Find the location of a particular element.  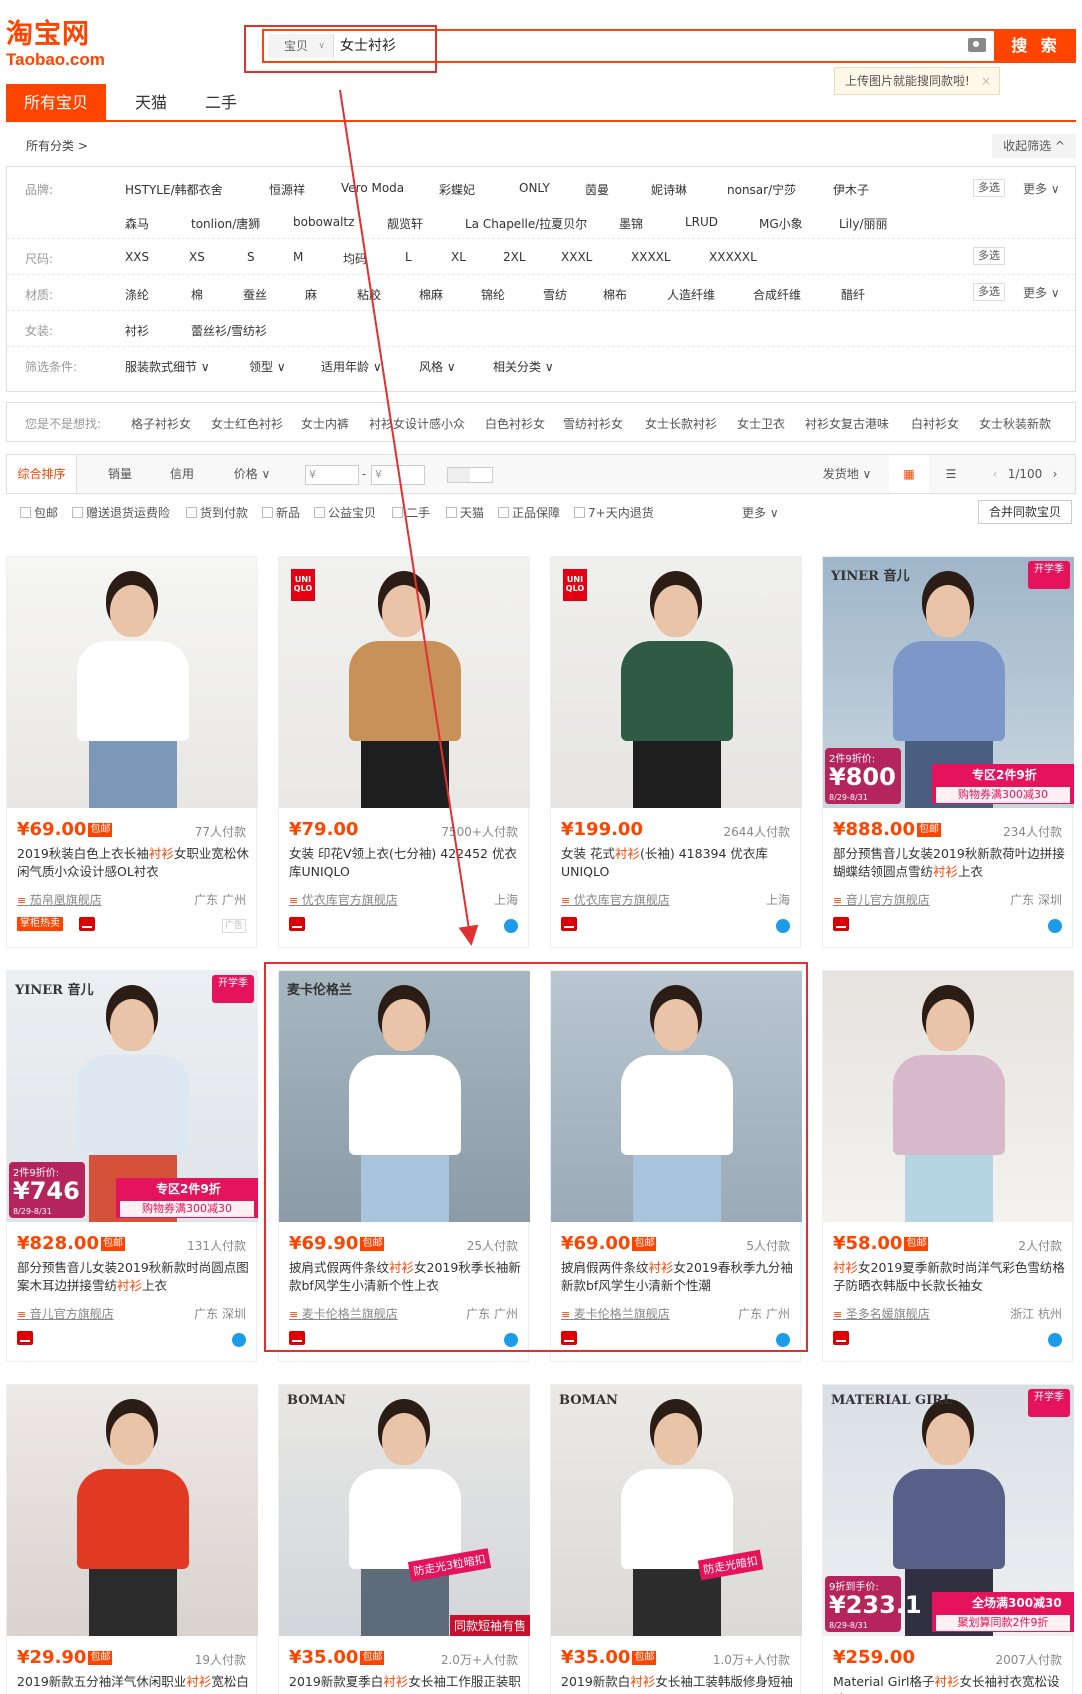

tab-tmall: 天猫 is located at coordinates (151, 103).